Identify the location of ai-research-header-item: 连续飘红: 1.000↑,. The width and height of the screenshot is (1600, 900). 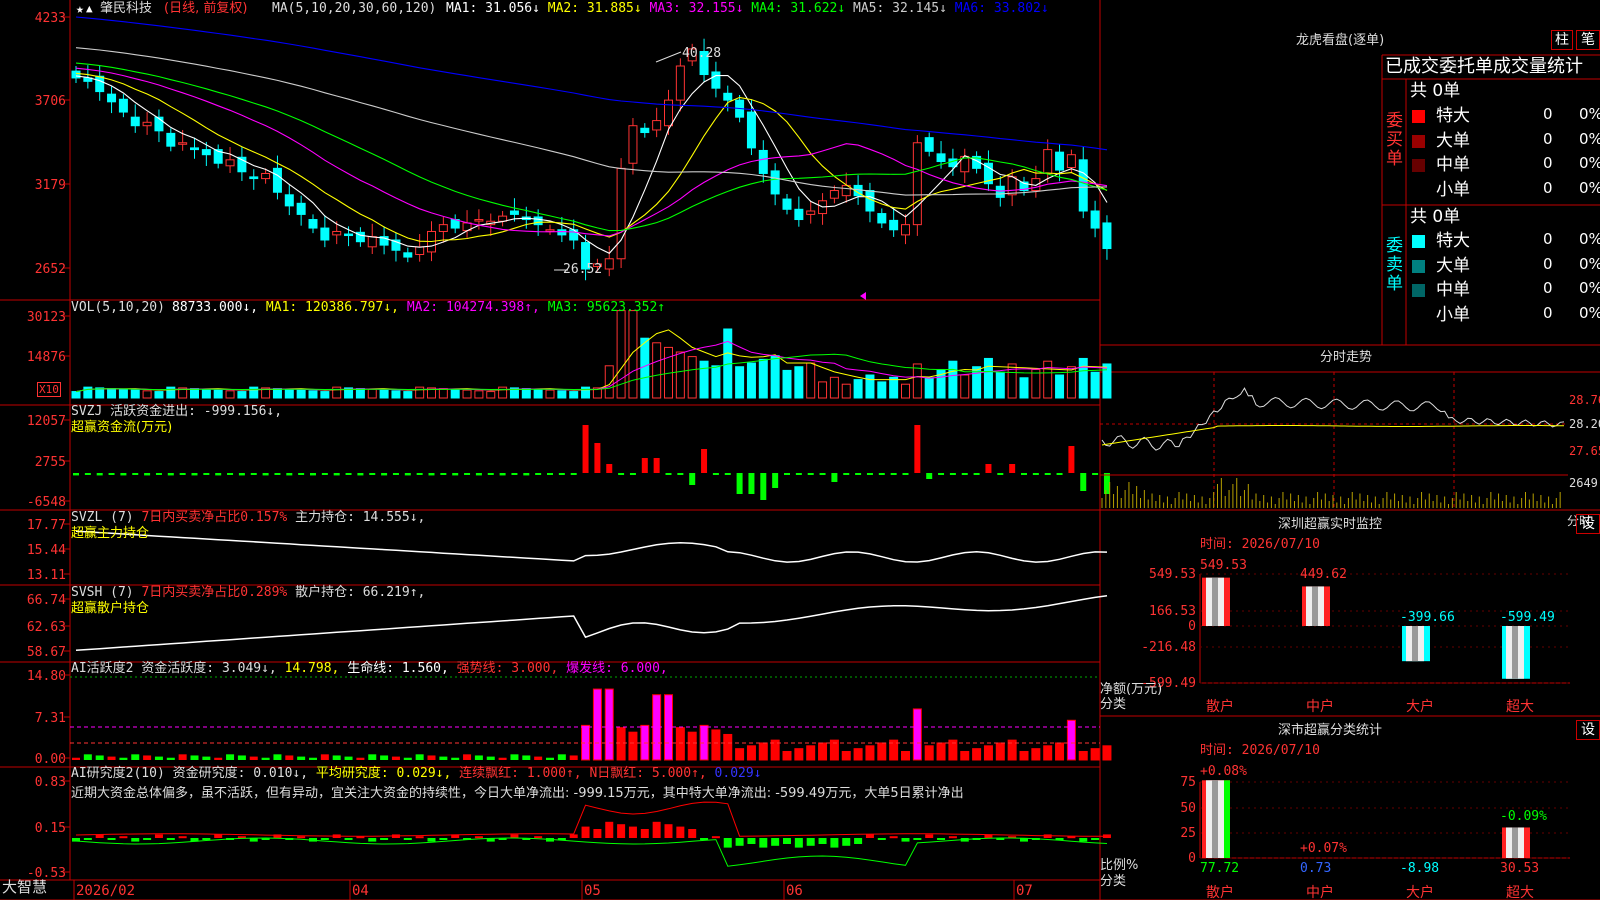
(524, 773).